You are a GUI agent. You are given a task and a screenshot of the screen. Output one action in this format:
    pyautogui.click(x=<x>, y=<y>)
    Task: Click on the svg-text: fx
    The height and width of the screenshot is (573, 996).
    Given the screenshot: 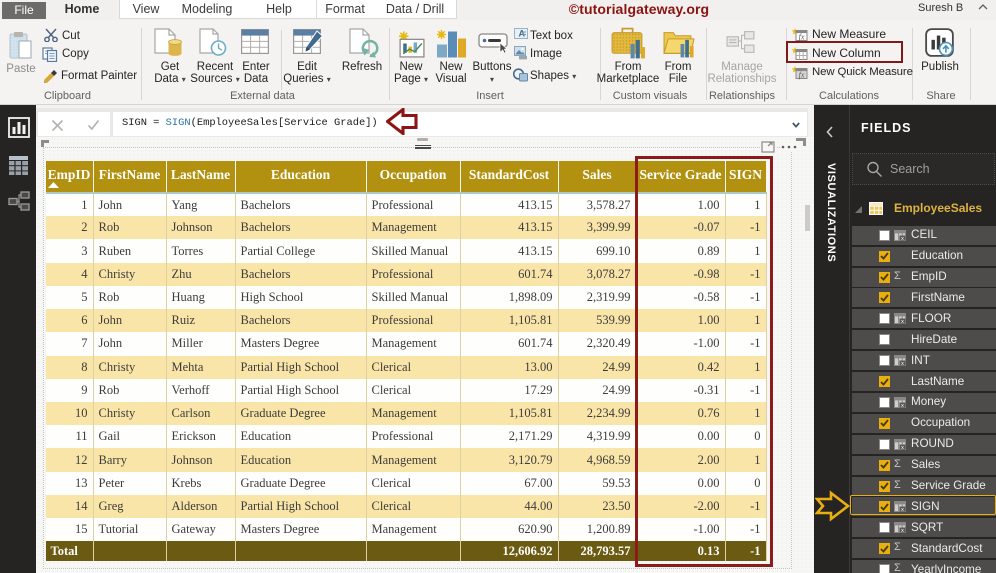 What is the action you would take?
    pyautogui.click(x=802, y=75)
    